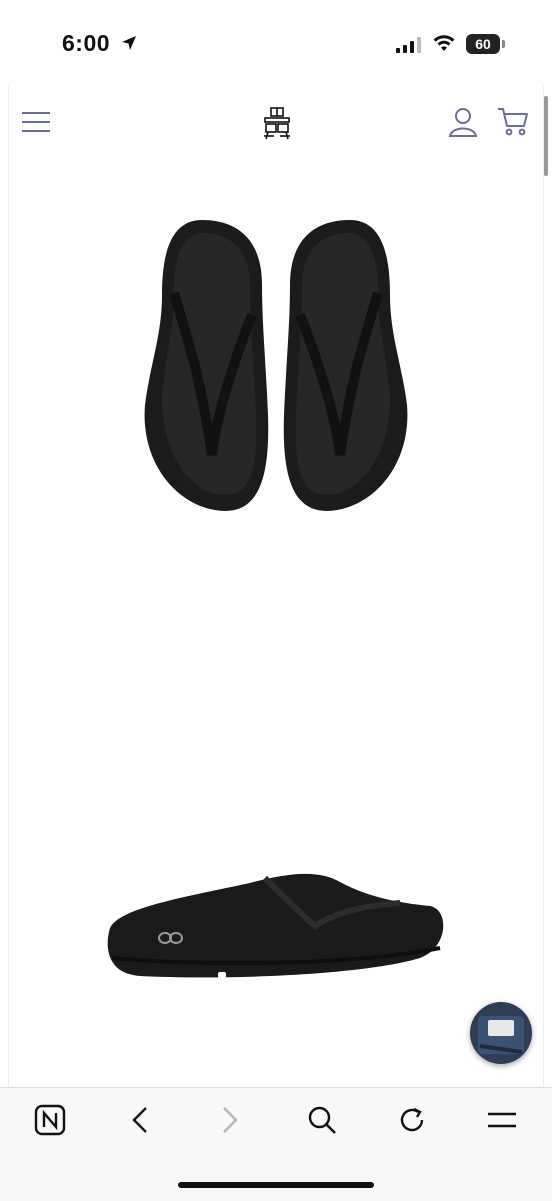 This screenshot has height=1201, width=552. I want to click on forward-icon, so click(230, 1120).